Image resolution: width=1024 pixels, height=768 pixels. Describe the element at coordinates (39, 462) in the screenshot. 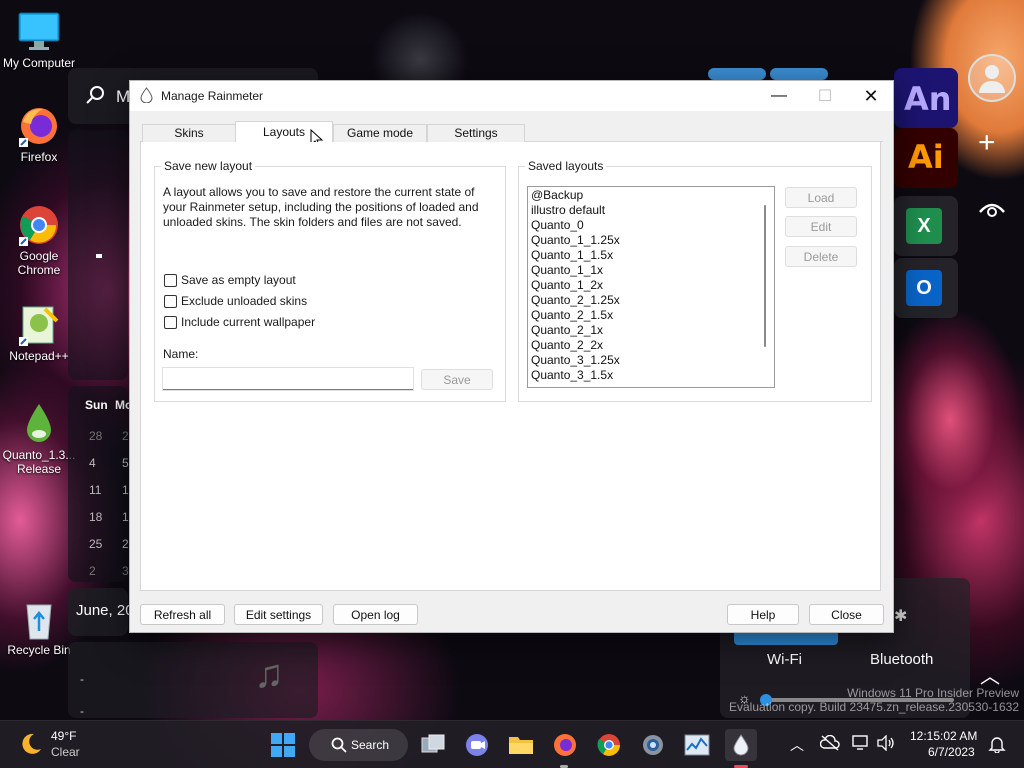

I see `desktop-icon-label: Quanto_1.3... Release` at that location.